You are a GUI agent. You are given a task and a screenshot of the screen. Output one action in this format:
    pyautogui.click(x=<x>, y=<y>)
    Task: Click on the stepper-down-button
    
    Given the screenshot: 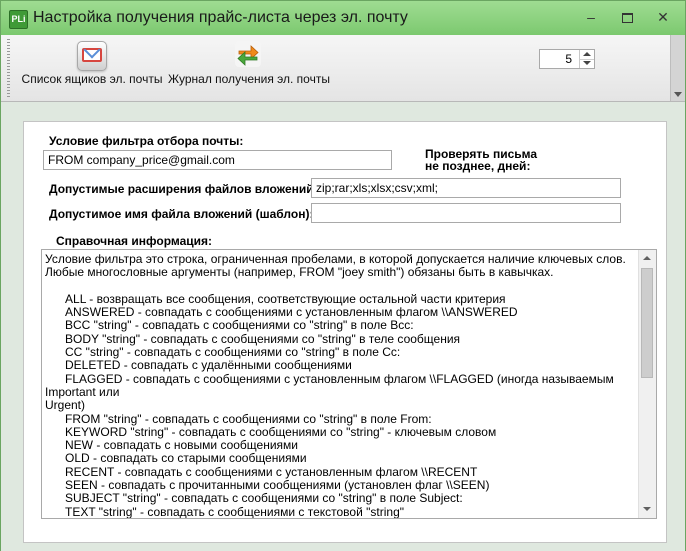 What is the action you would take?
    pyautogui.click(x=587, y=63)
    